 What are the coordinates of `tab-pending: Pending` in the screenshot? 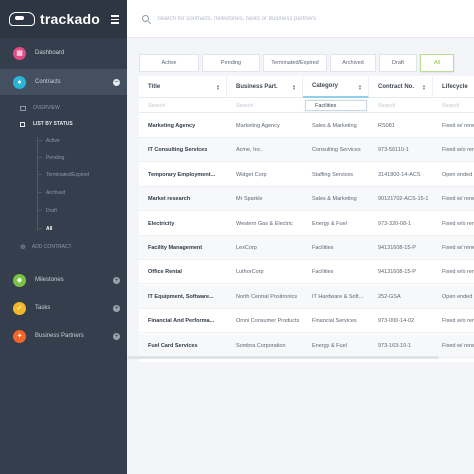 It's located at (231, 63).